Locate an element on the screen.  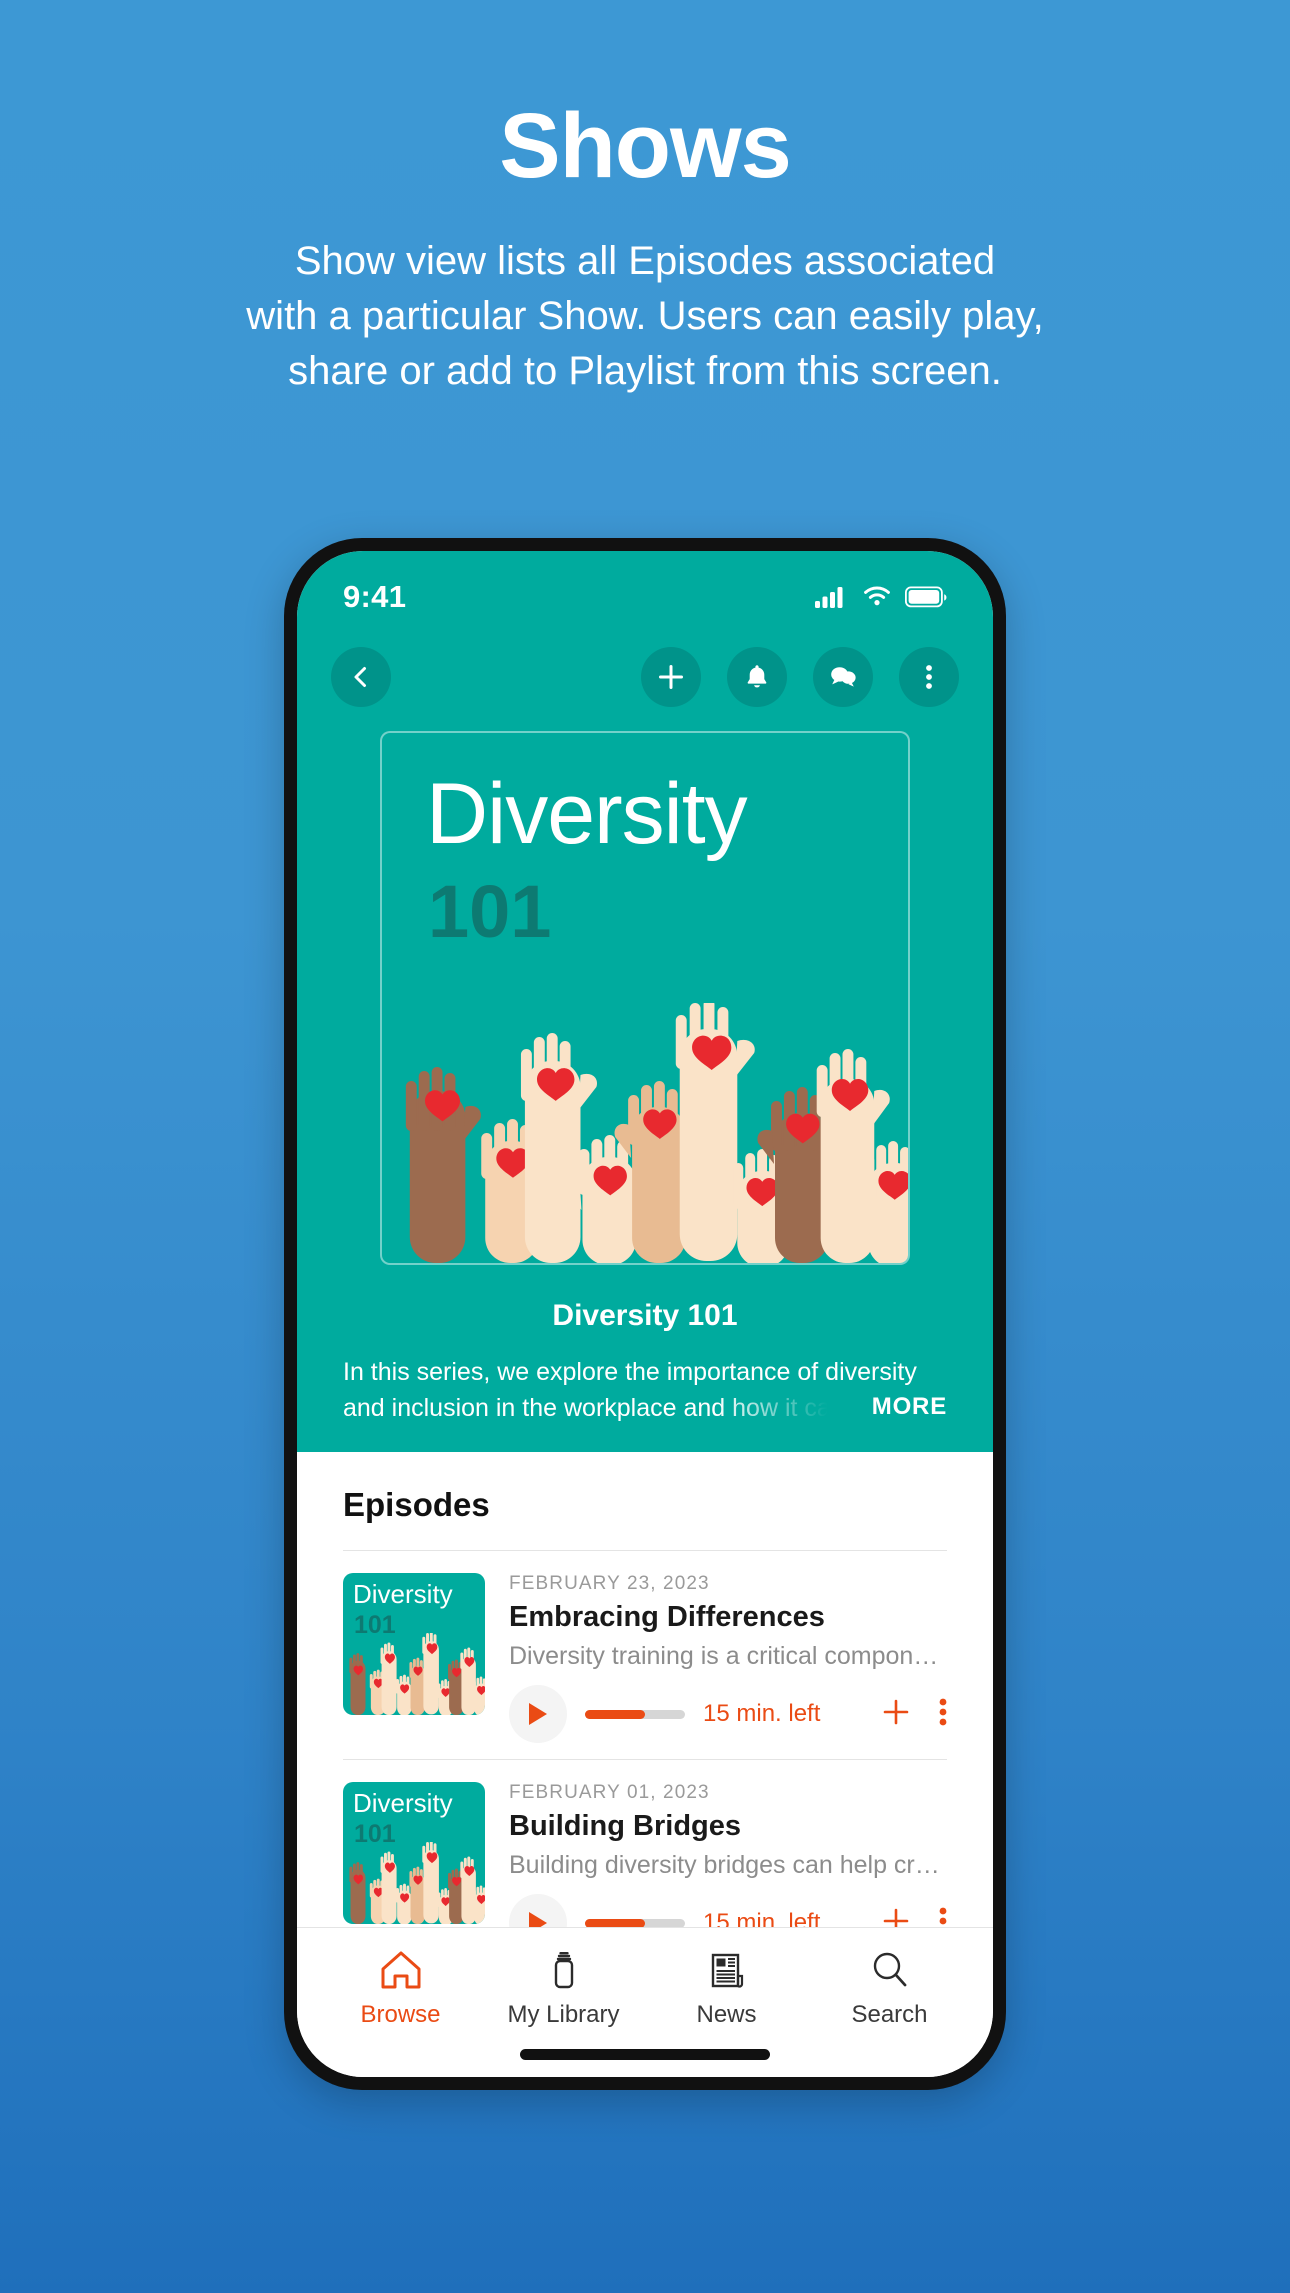
wifi-icon is located at coordinates (877, 596).